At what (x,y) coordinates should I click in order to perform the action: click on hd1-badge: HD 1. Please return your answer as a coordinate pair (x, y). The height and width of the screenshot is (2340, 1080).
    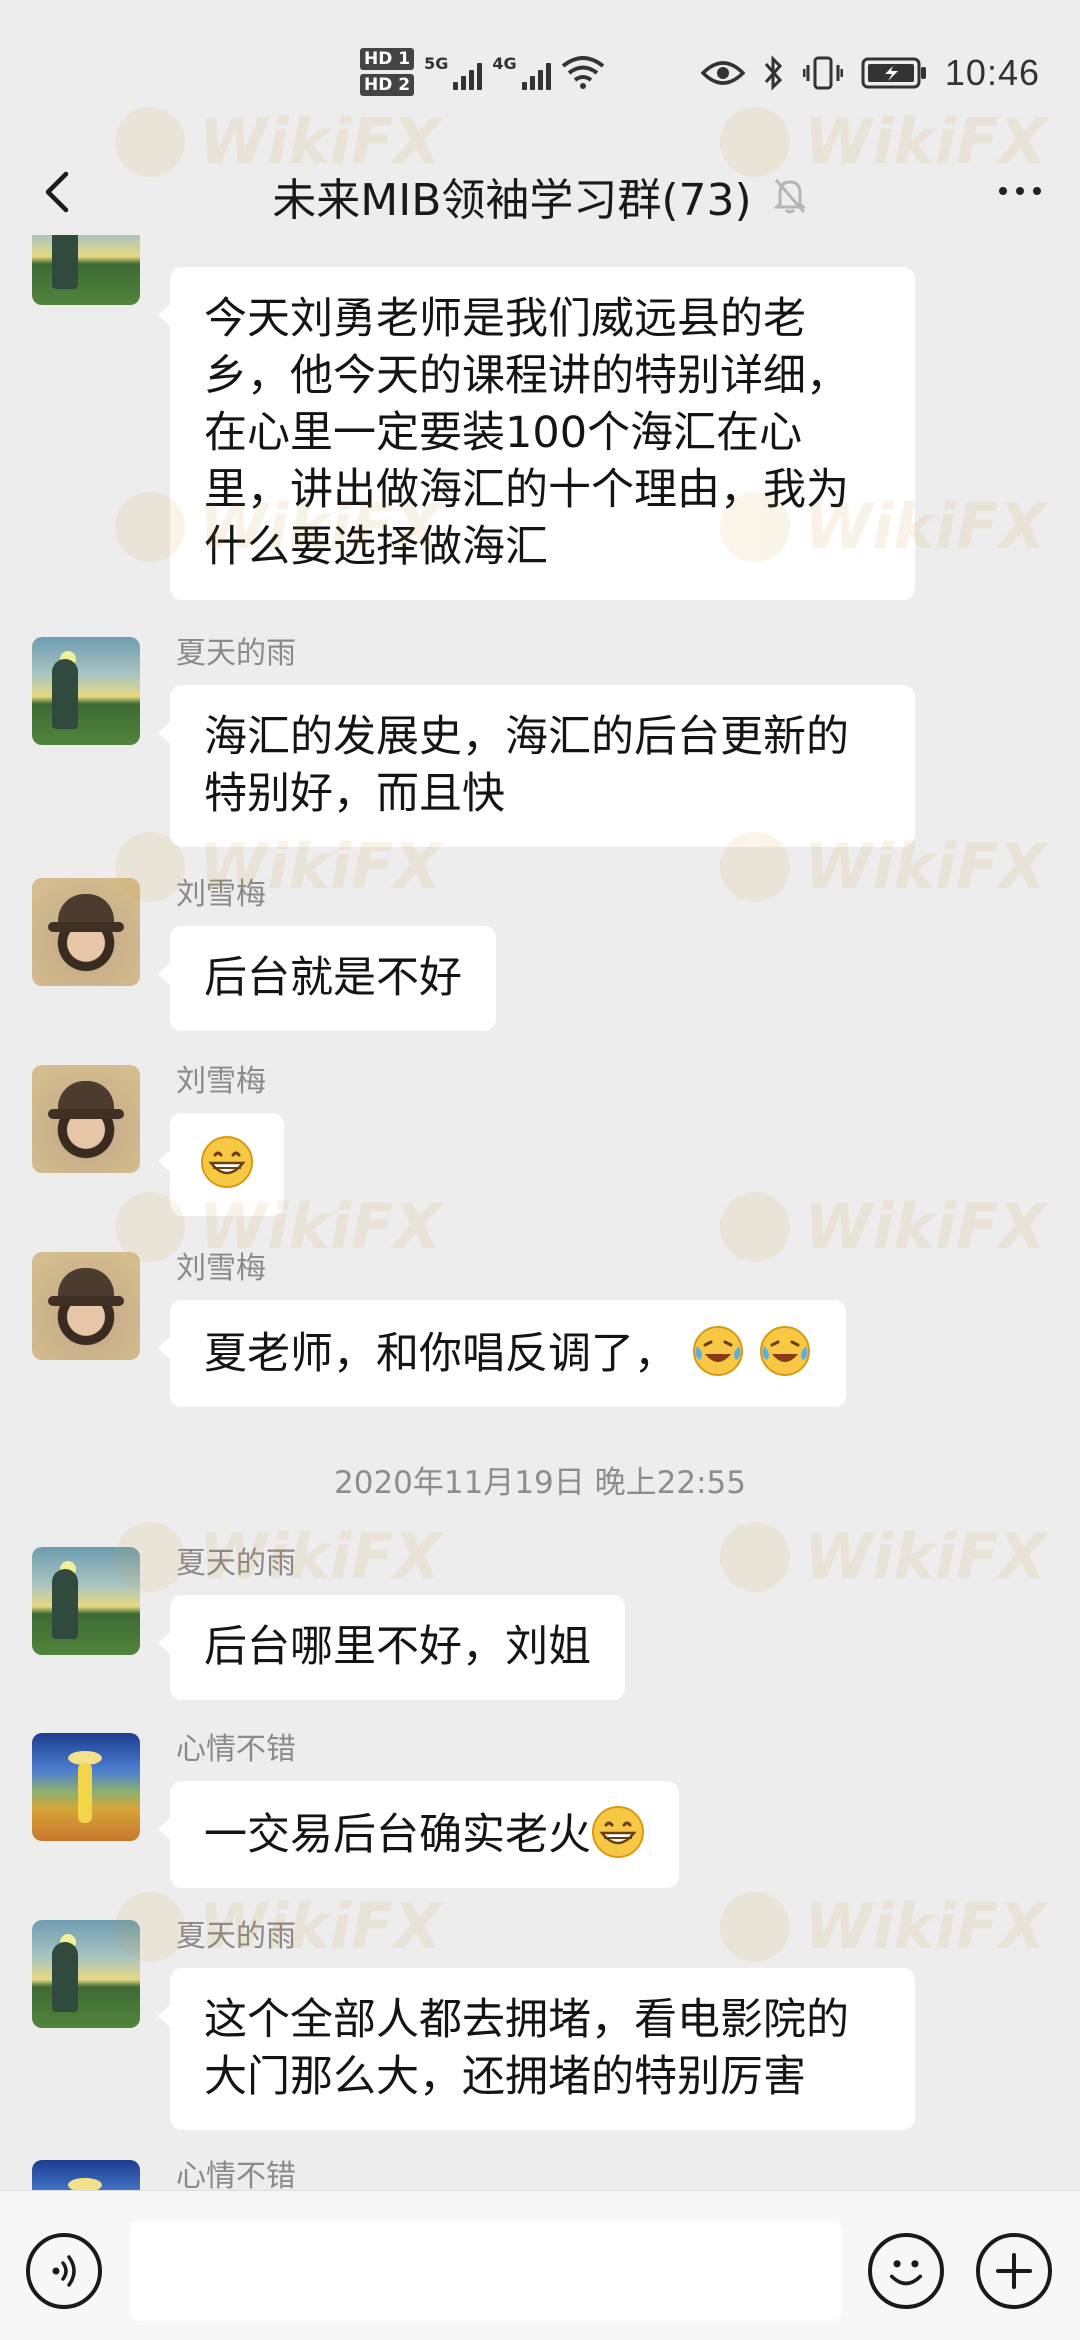
    Looking at the image, I should click on (387, 59).